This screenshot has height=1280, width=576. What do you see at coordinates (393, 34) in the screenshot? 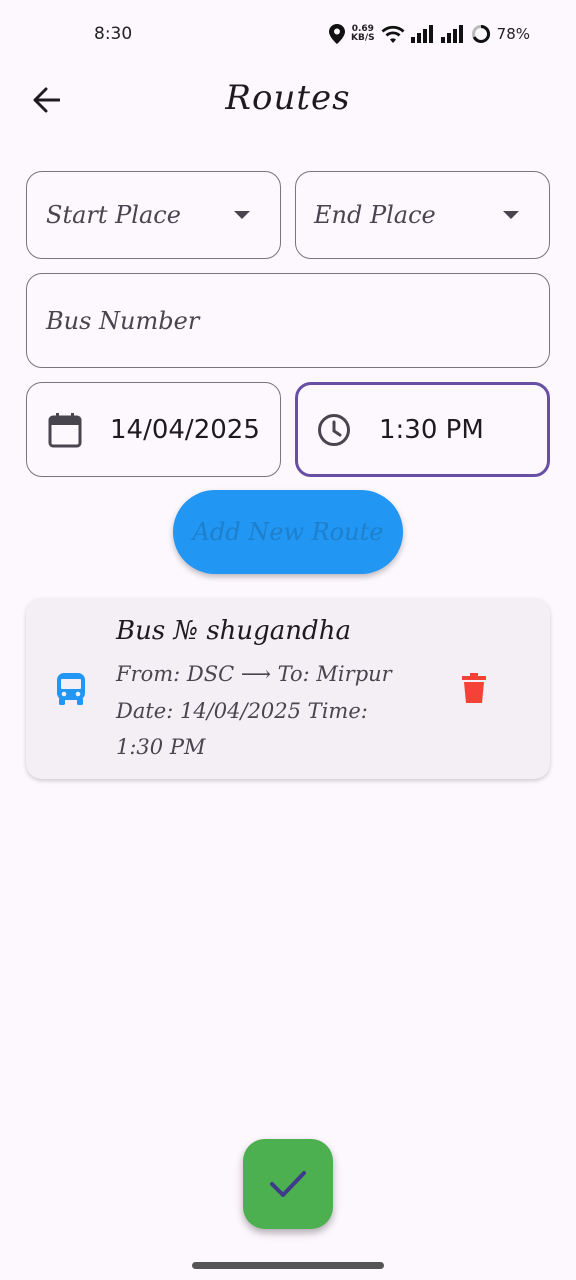
I see `wifi-icon` at bounding box center [393, 34].